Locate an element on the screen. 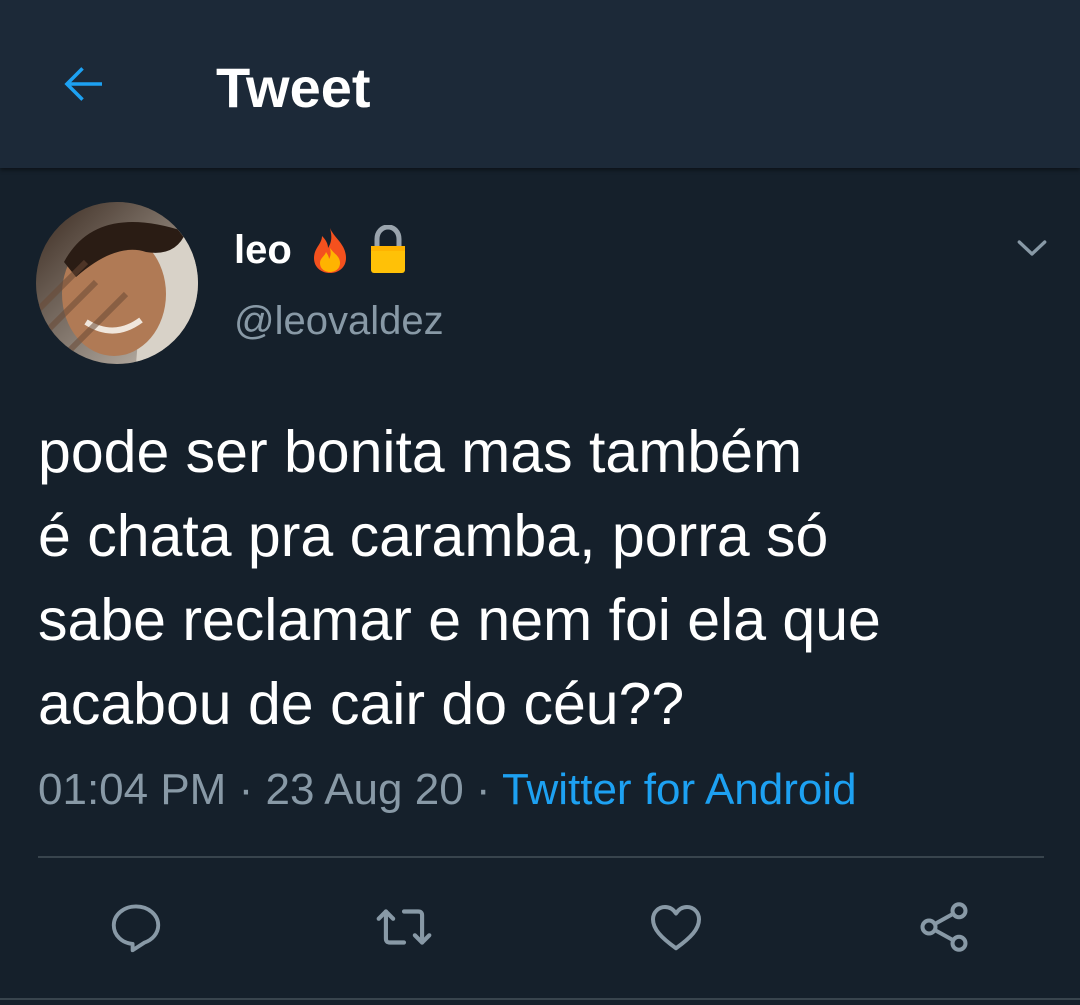  back-button is located at coordinates (84, 84).